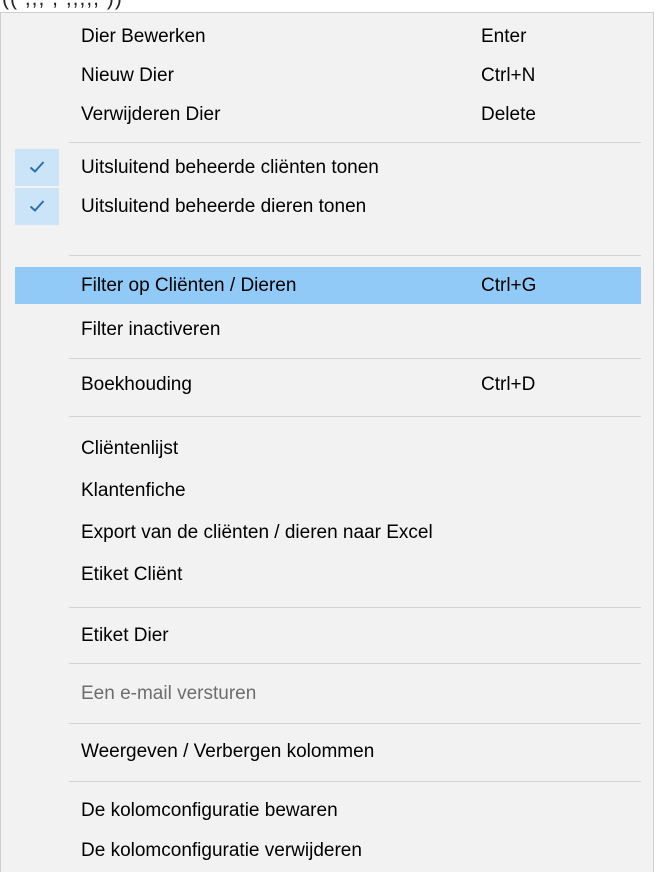 Image resolution: width=655 pixels, height=872 pixels. I want to click on clipped-text: (( ,,, , ,,,,, )), so click(62, 5).